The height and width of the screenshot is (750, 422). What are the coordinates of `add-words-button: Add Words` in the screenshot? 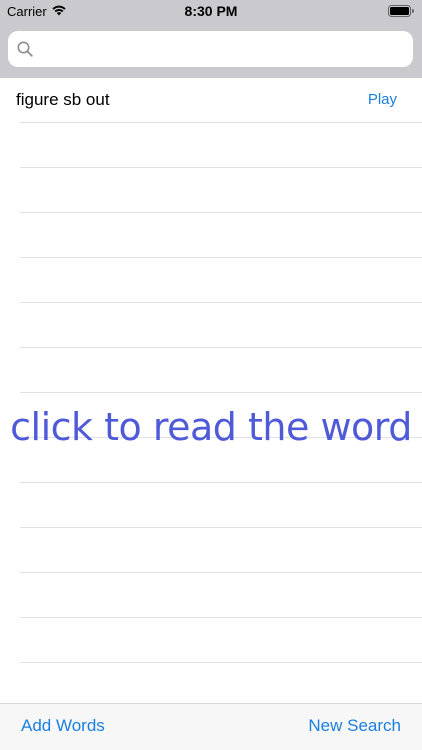 It's located at (63, 726).